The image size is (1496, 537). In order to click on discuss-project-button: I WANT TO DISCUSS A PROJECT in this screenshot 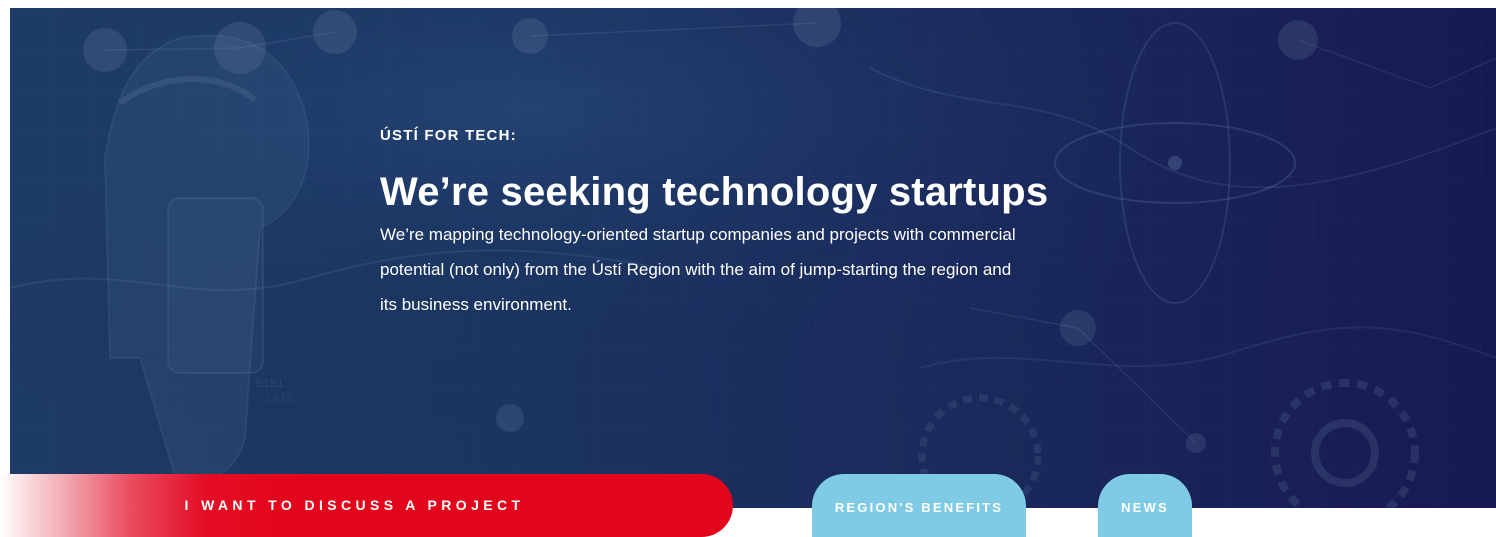, I will do `click(366, 505)`.